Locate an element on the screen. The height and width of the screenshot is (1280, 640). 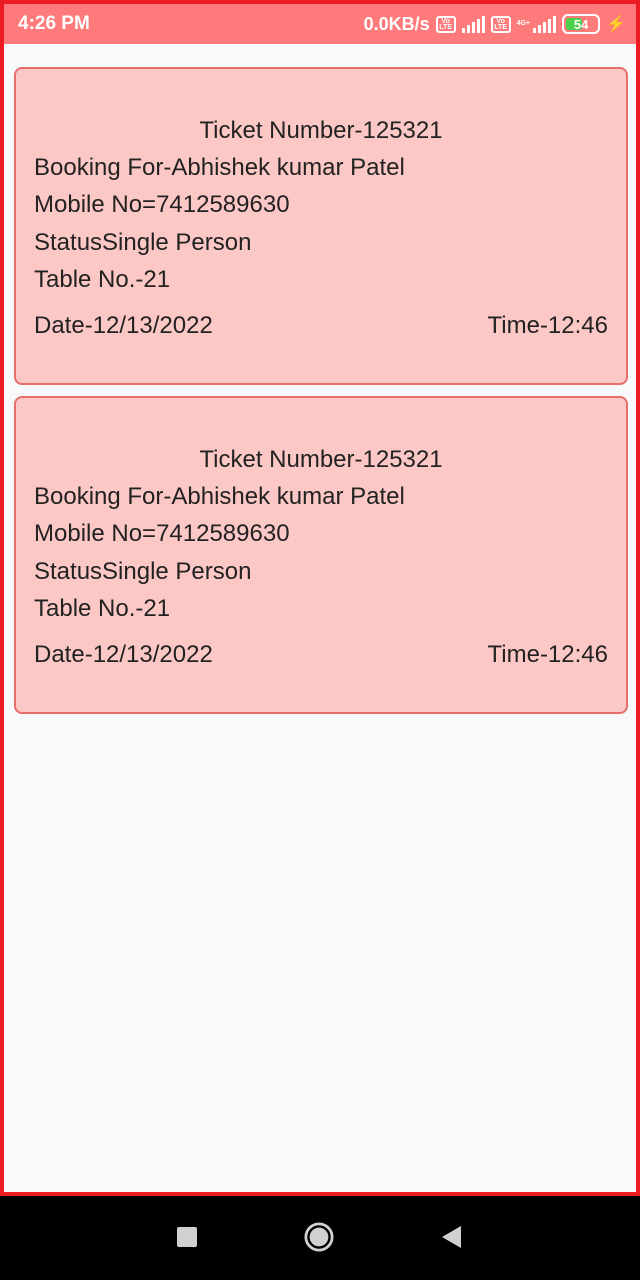
recents-button is located at coordinates (187, 1237).